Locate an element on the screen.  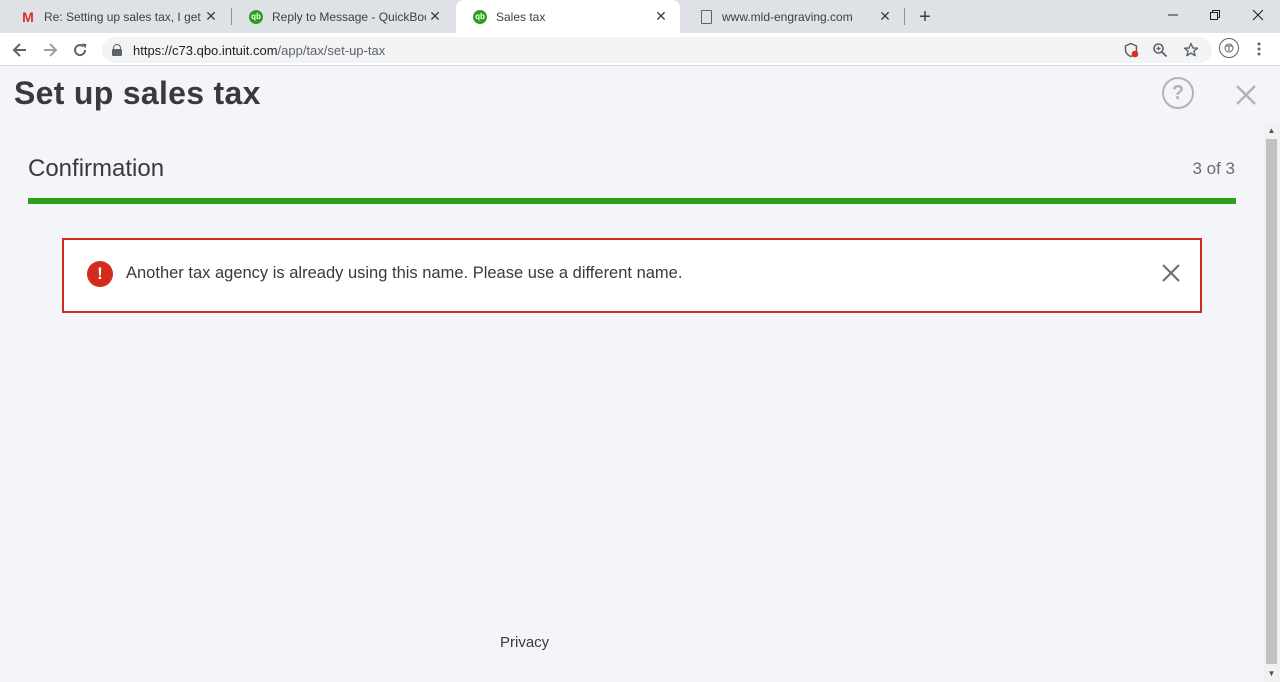
scroll-up-icon: ▲ is located at coordinates (1271, 130).